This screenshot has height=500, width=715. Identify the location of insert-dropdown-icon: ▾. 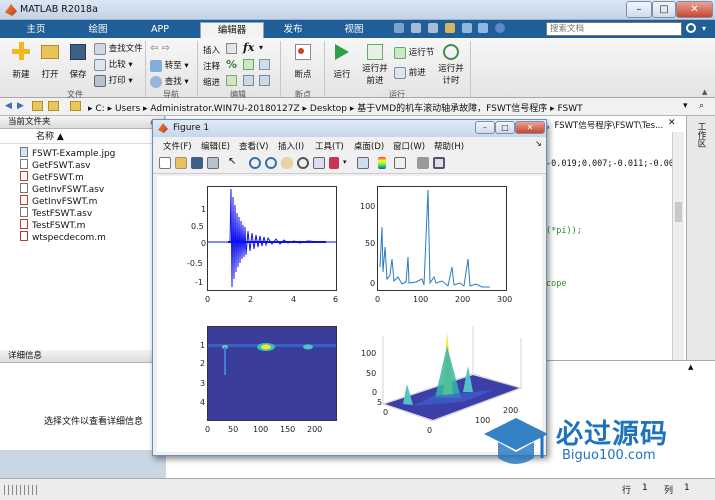
(261, 47).